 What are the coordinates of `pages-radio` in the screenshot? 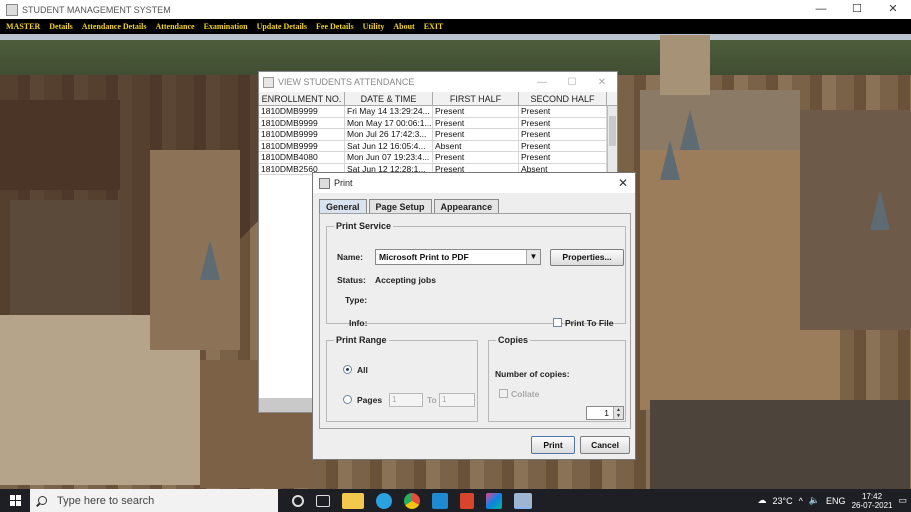 It's located at (347, 399).